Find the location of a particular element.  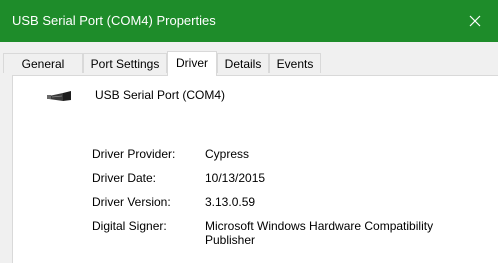

close-icon is located at coordinates (475, 21).